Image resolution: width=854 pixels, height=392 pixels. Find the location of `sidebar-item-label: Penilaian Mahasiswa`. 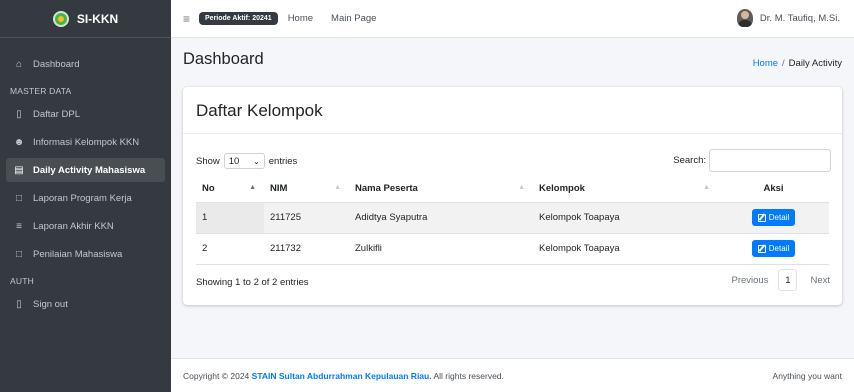

sidebar-item-label: Penilaian Mahasiswa is located at coordinates (78, 254).